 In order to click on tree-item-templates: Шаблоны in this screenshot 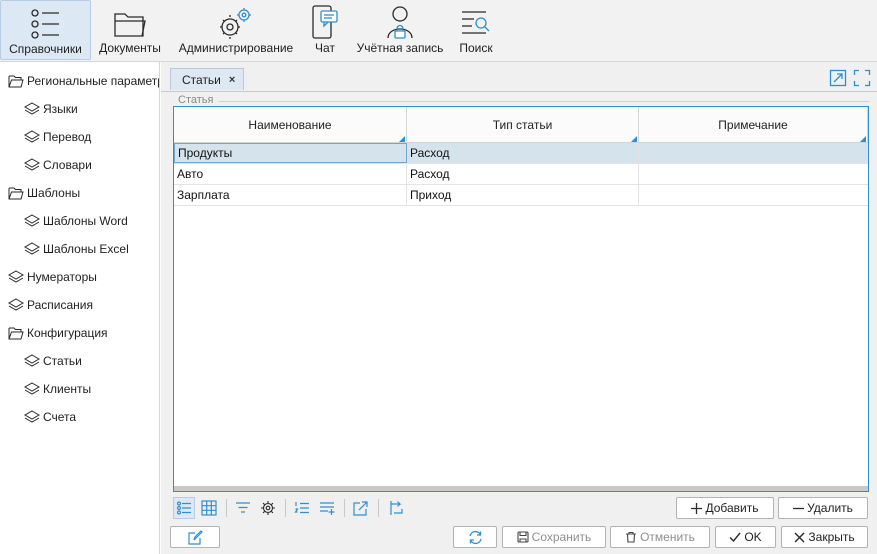, I will do `click(44, 193)`.